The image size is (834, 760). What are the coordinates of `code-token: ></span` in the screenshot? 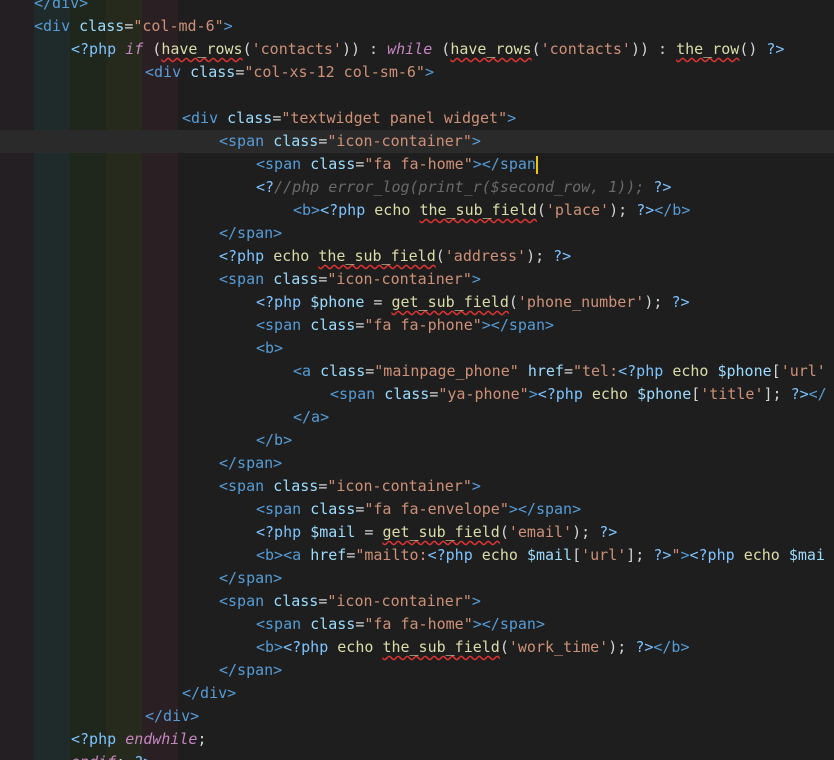 It's located at (504, 164).